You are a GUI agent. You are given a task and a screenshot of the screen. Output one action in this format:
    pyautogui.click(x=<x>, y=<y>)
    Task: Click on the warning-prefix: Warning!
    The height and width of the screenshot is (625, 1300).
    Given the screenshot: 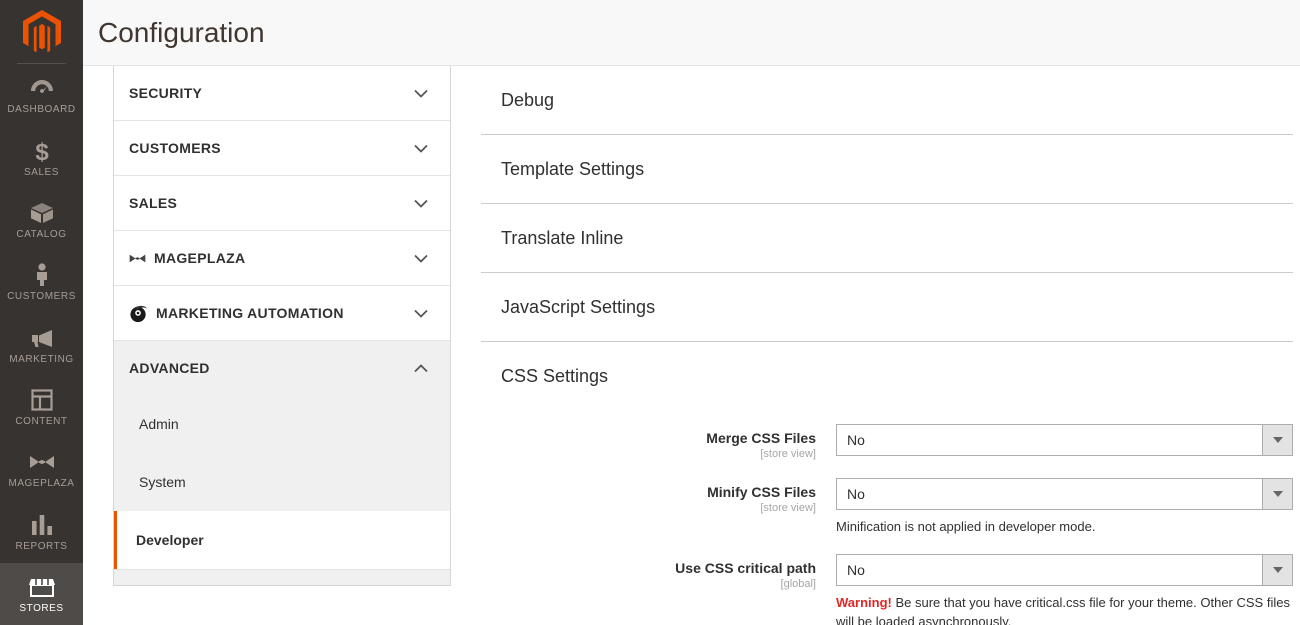 What is the action you would take?
    pyautogui.click(x=864, y=602)
    